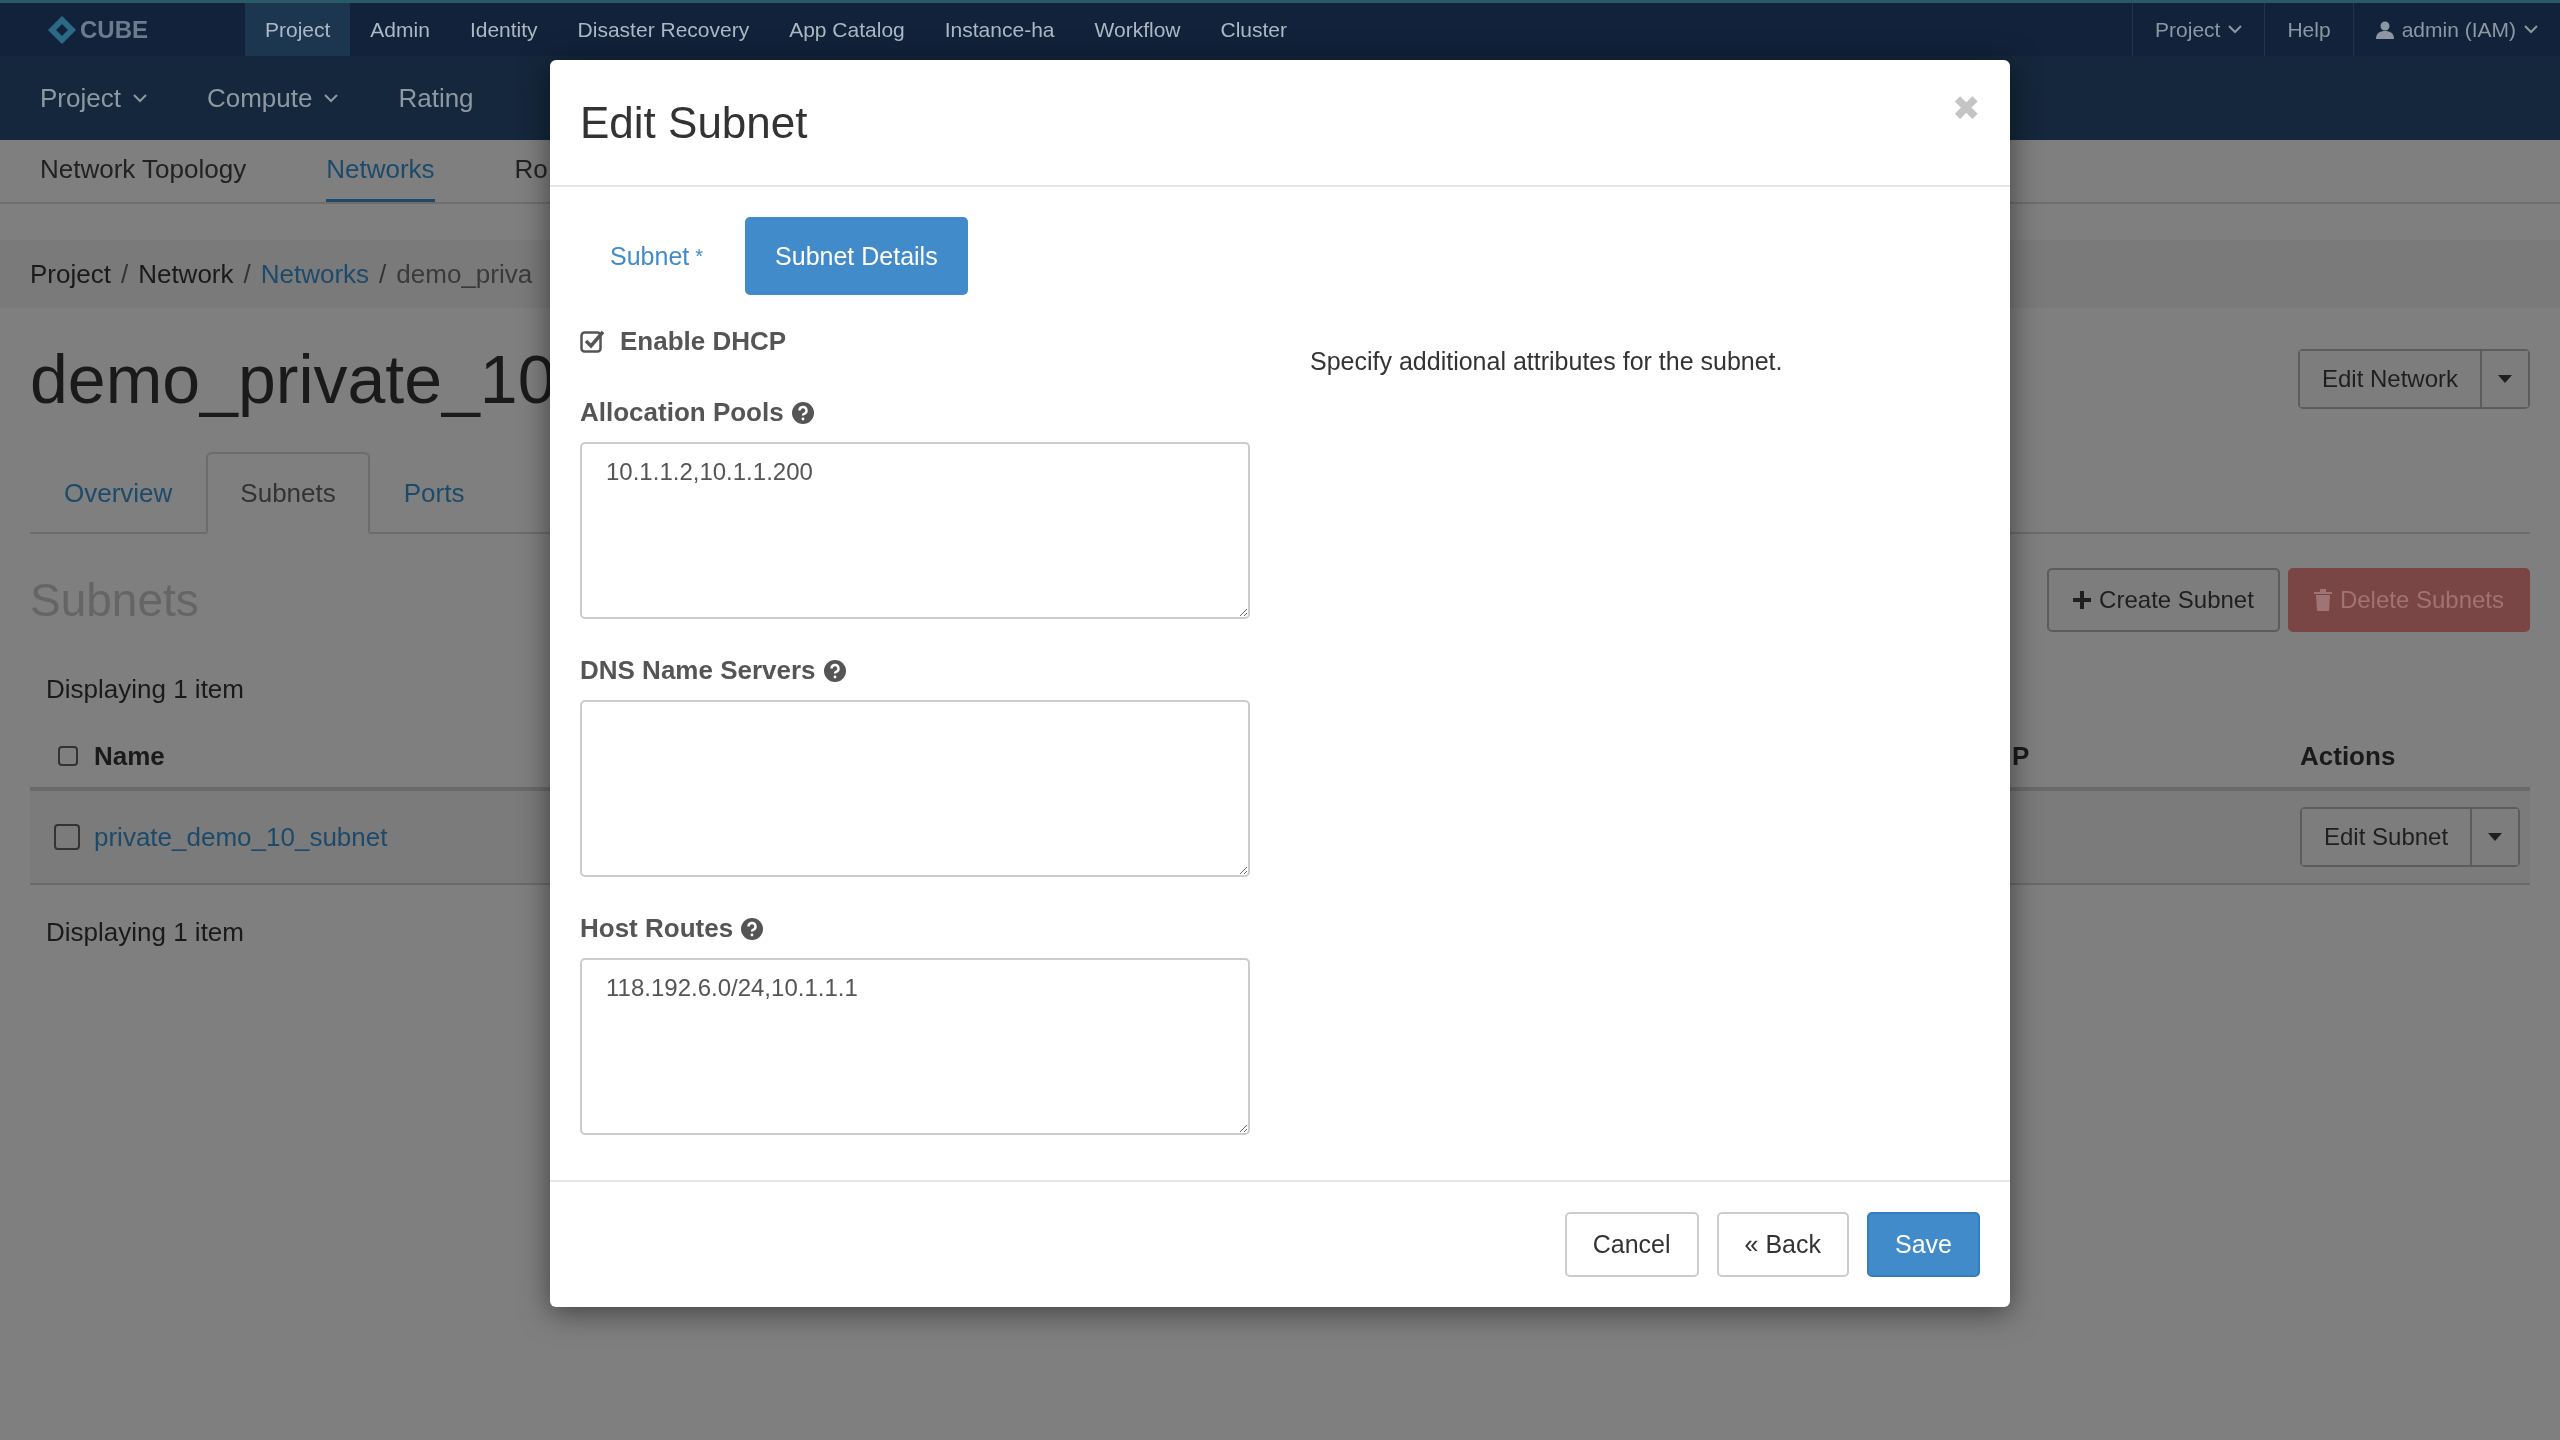 Image resolution: width=2560 pixels, height=1440 pixels. What do you see at coordinates (531, 171) in the screenshot?
I see `sub-nav-tab: Ro` at bounding box center [531, 171].